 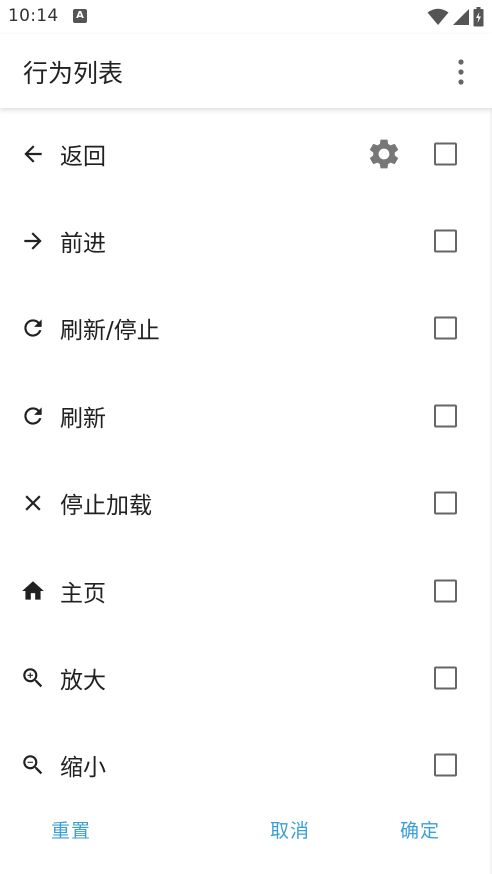 What do you see at coordinates (246, 240) in the screenshot?
I see `list-item-forward: 前进` at bounding box center [246, 240].